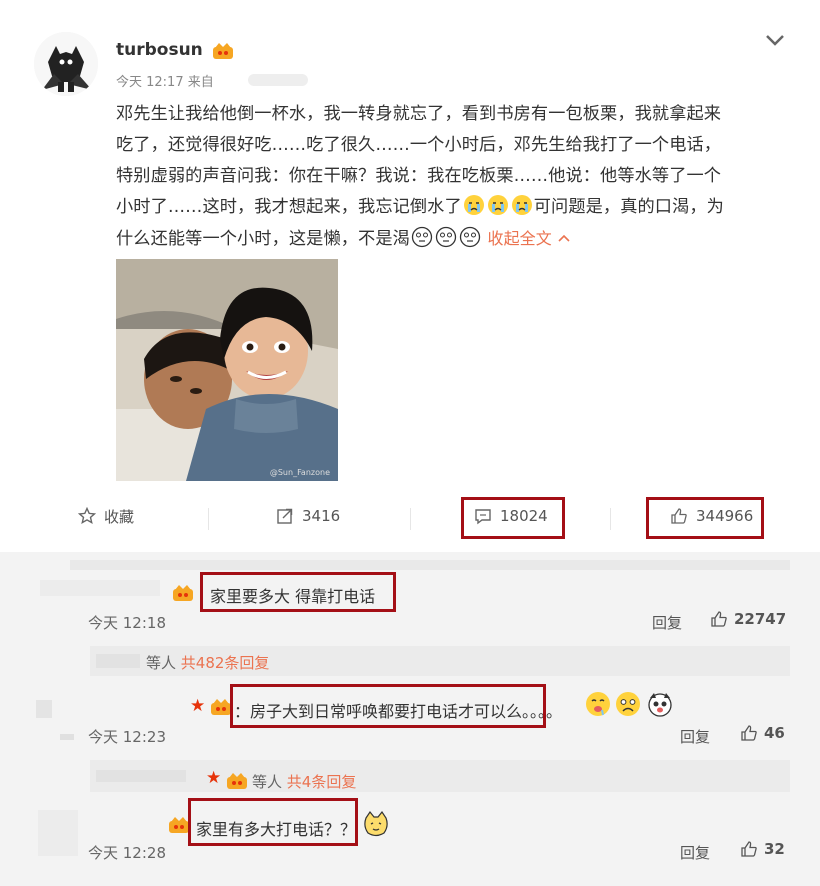 The width and height of the screenshot is (820, 886). What do you see at coordinates (660, 705) in the screenshot?
I see `dog-emoji-icon` at bounding box center [660, 705].